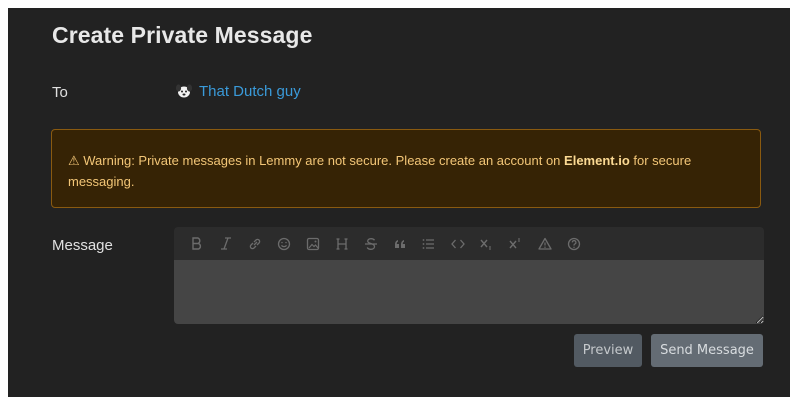 The height and width of the screenshot is (405, 798). I want to click on subscript-icon, so click(486, 243).